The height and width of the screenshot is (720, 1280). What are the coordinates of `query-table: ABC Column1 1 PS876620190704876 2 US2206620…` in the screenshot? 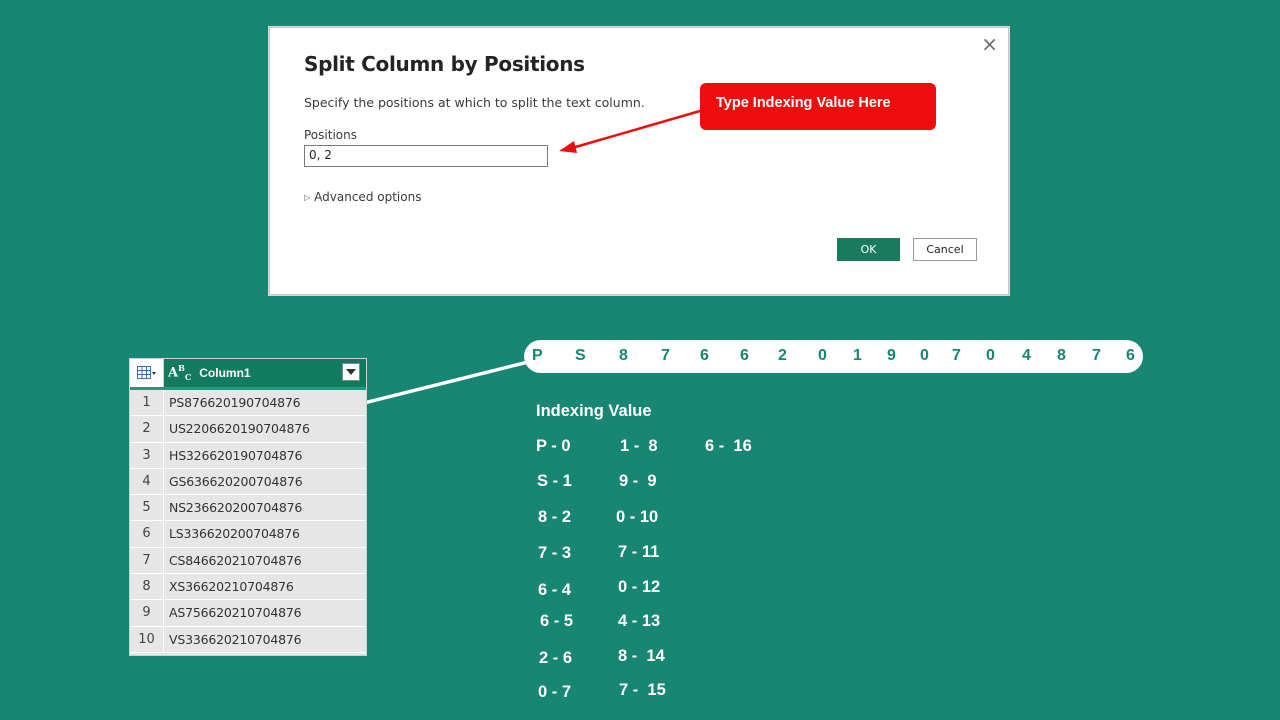 It's located at (248, 507).